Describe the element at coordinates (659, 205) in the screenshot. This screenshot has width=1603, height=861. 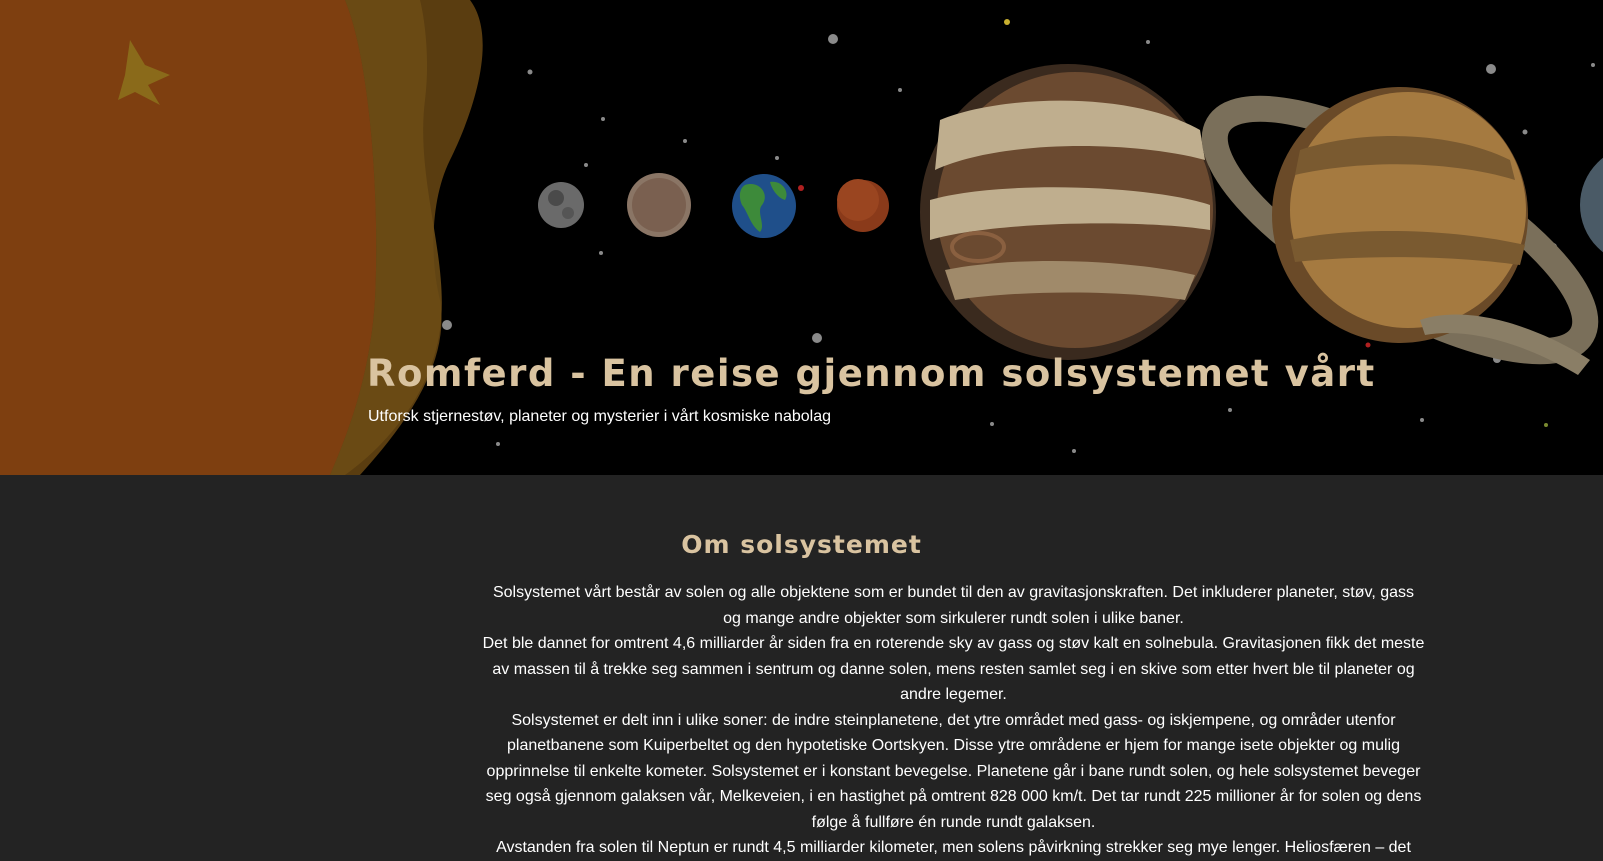
I see `venus-graphic` at that location.